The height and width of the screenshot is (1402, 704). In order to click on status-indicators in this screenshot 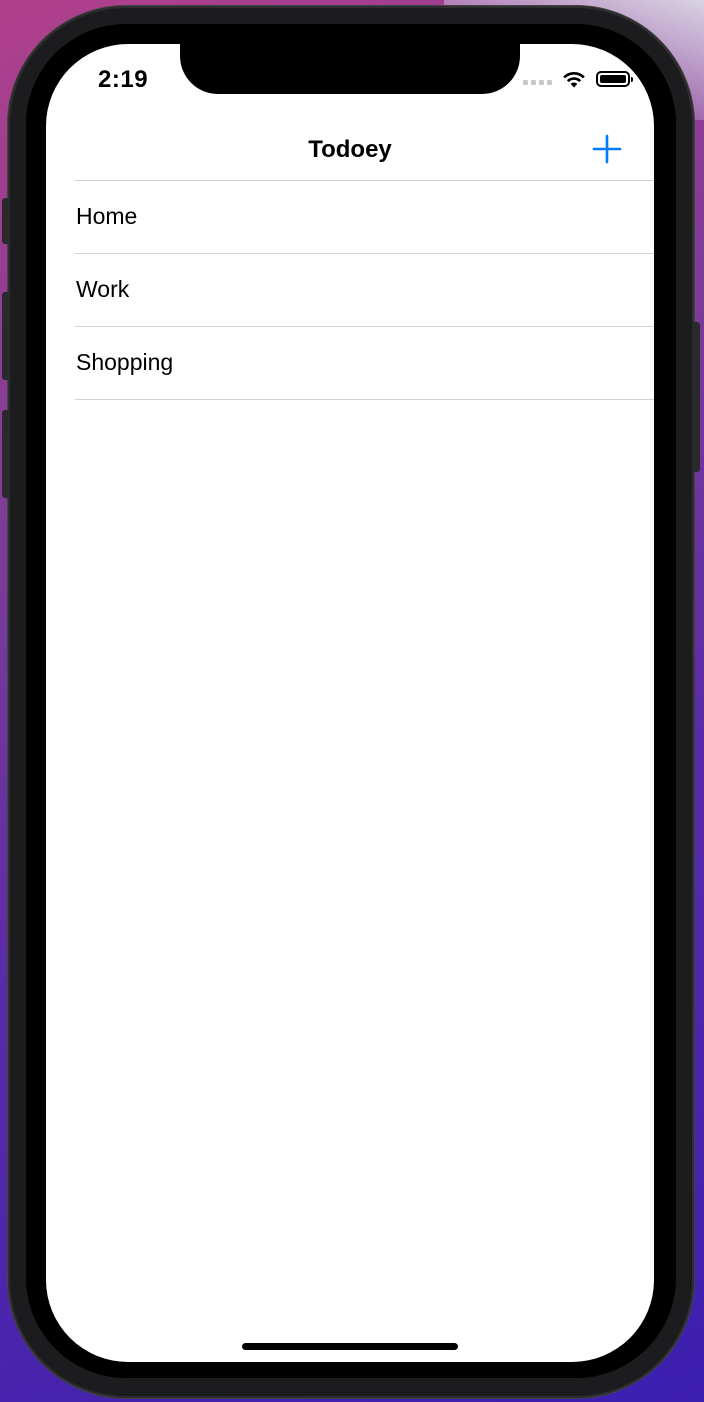, I will do `click(578, 79)`.